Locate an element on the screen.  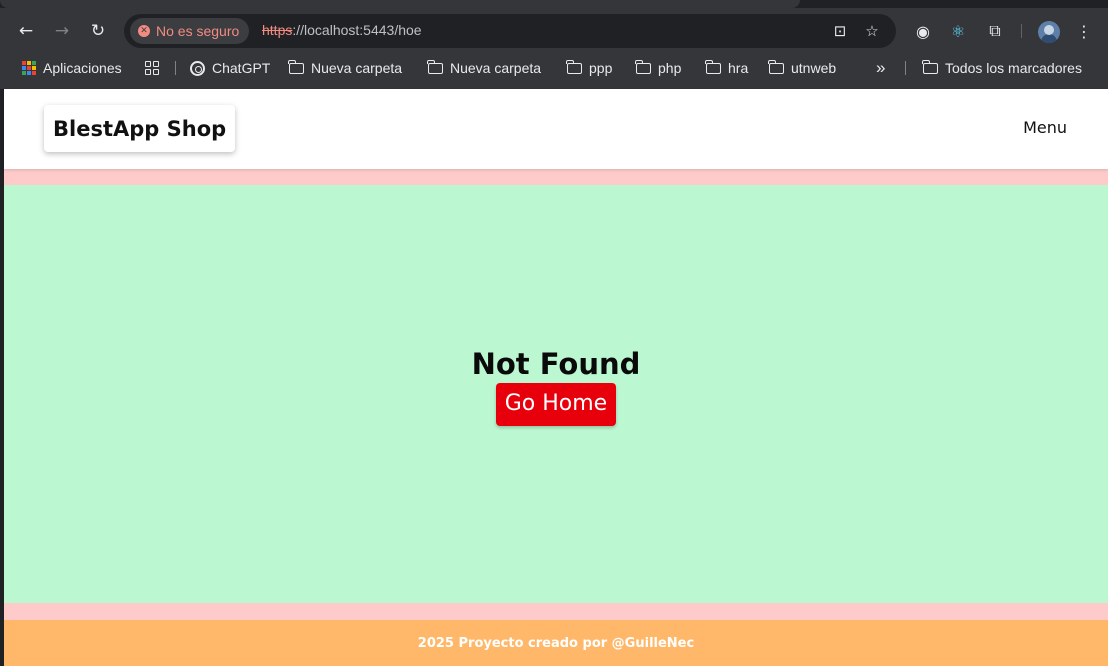
bookmark-chatgpt: ChatGPT is located at coordinates (230, 68).